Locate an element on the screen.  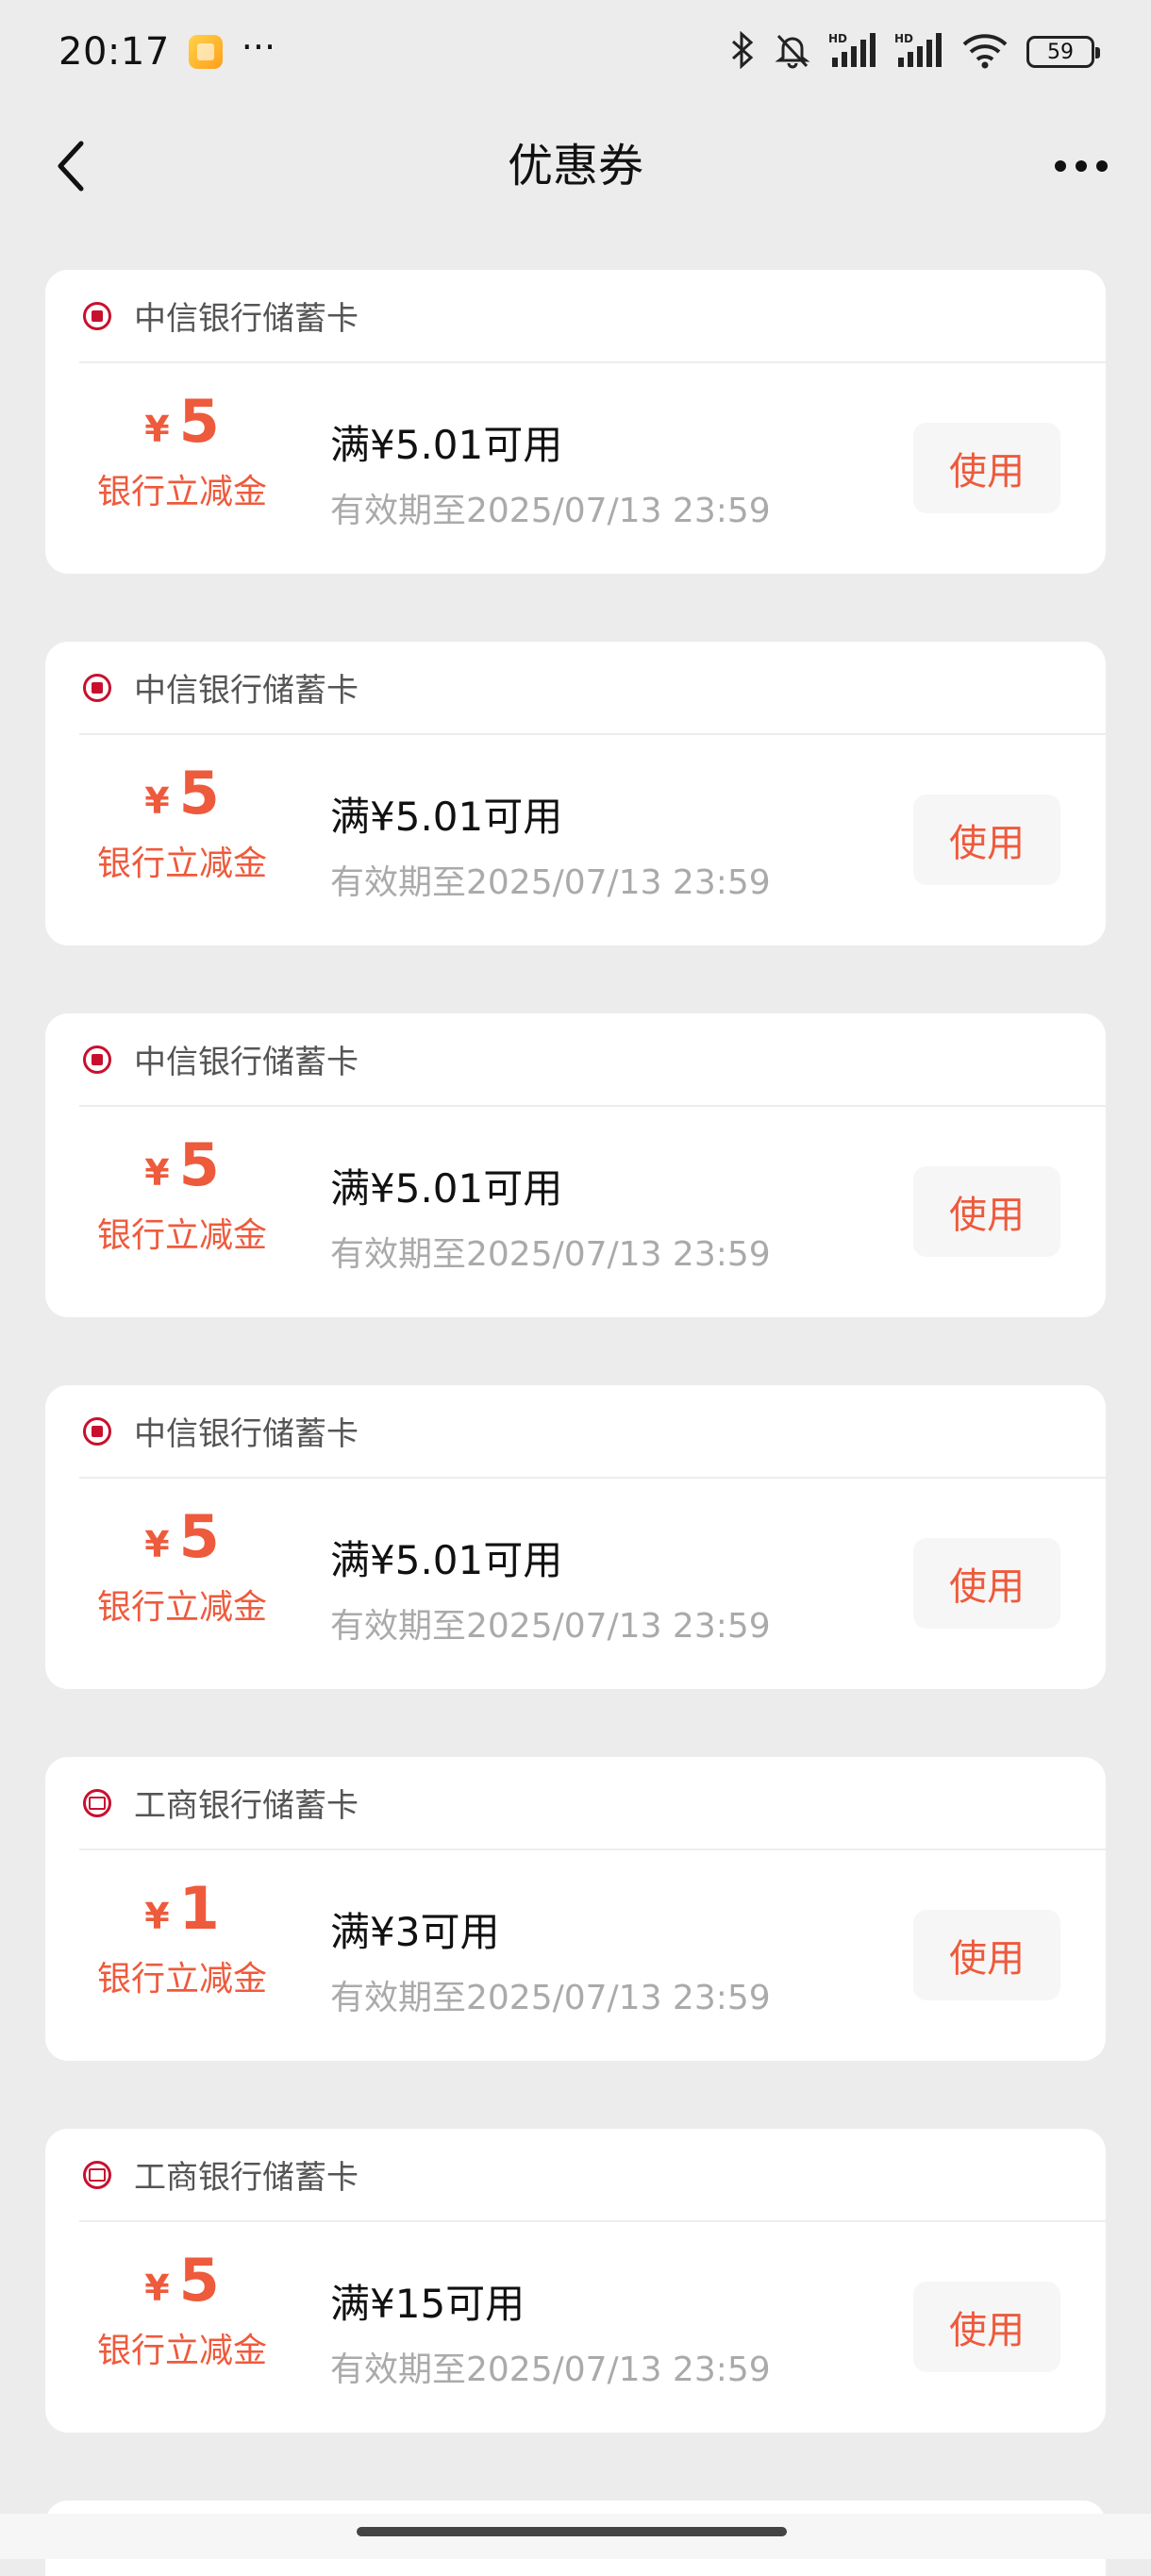
bluetooth-icon is located at coordinates (742, 52).